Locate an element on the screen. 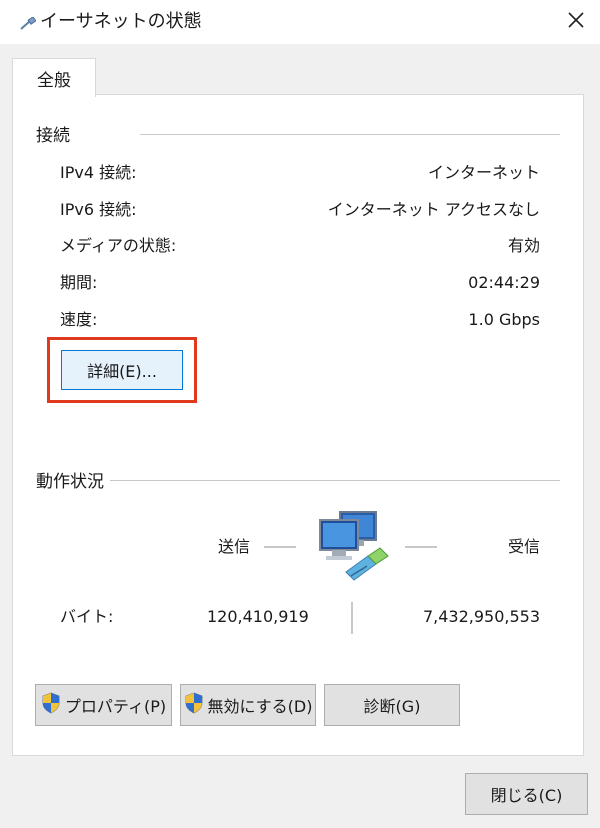 The image size is (600, 828). tab-general: 全般 is located at coordinates (54, 77).